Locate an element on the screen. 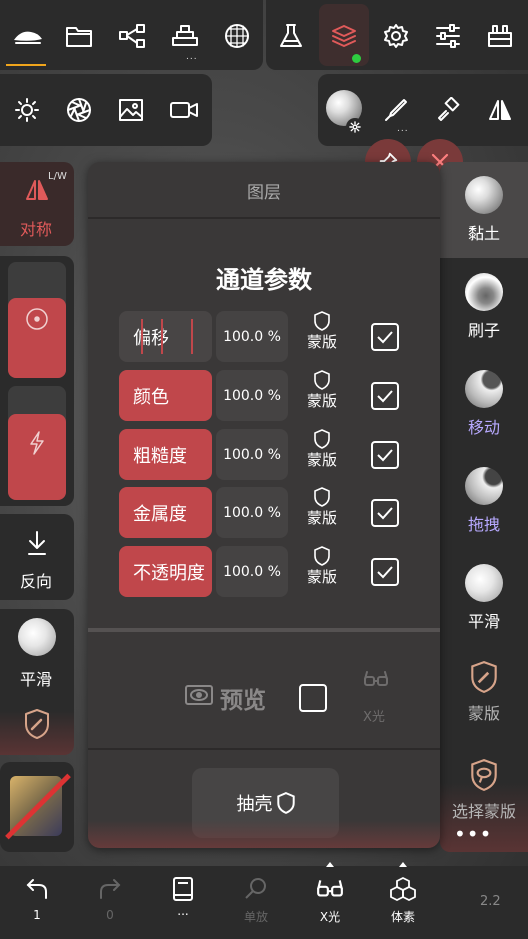 The height and width of the screenshot is (939, 528). channel-opacity-button: 不透明度 is located at coordinates (165, 571).